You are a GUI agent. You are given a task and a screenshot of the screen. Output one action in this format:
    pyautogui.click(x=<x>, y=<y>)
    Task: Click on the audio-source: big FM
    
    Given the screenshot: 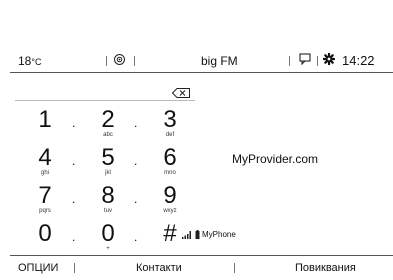 What is the action you would take?
    pyautogui.click(x=219, y=61)
    